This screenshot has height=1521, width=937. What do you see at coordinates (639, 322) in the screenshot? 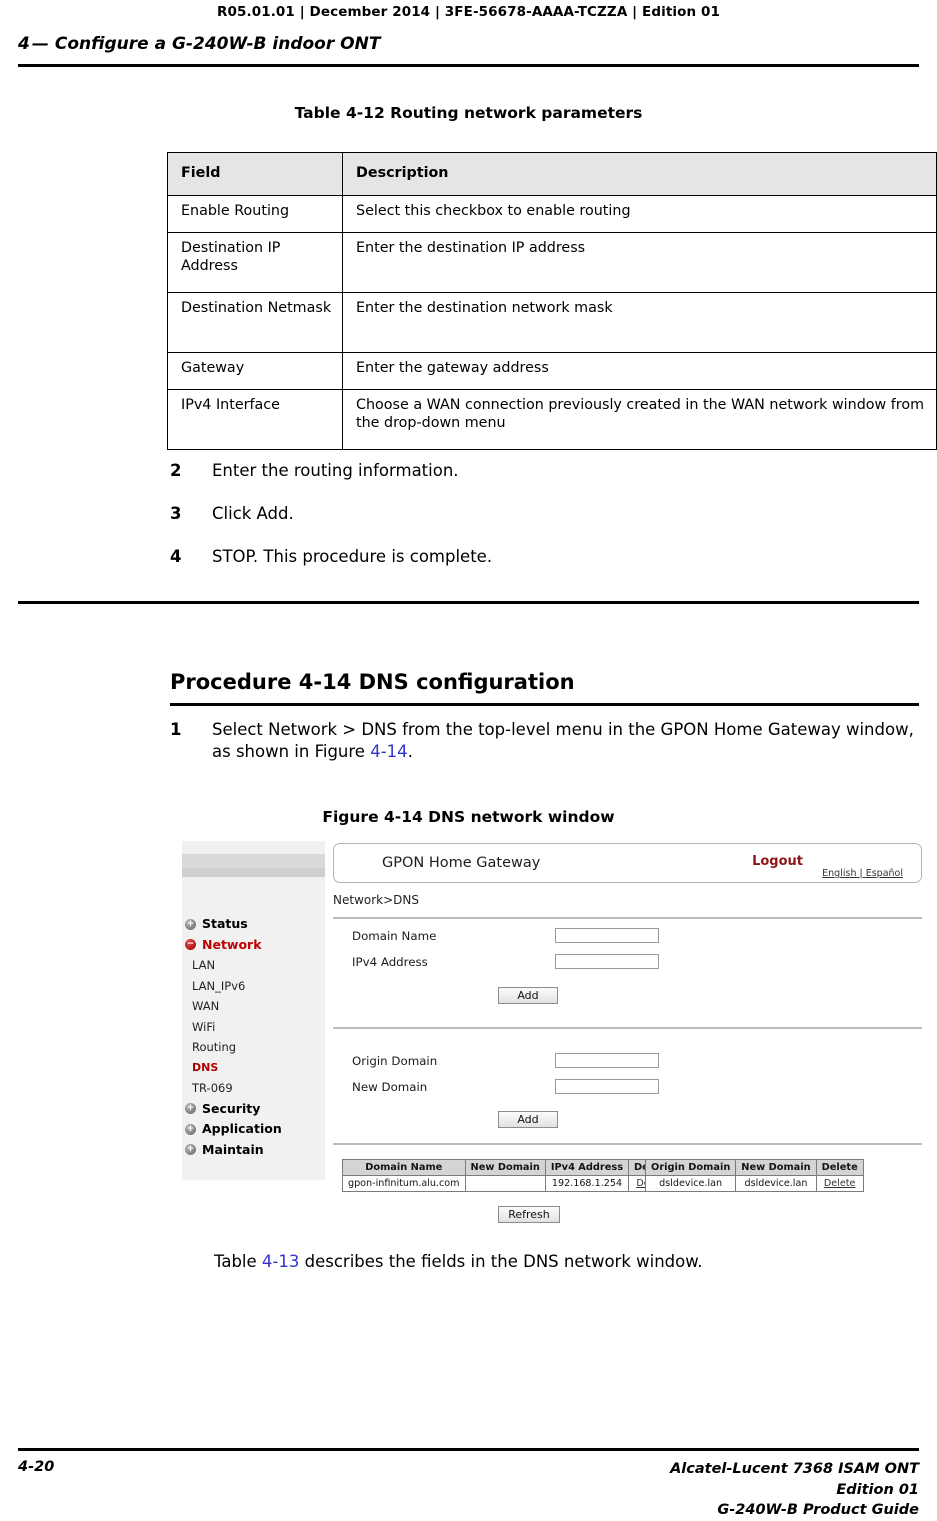
I see `cell-description: Enter the destination network mask` at bounding box center [639, 322].